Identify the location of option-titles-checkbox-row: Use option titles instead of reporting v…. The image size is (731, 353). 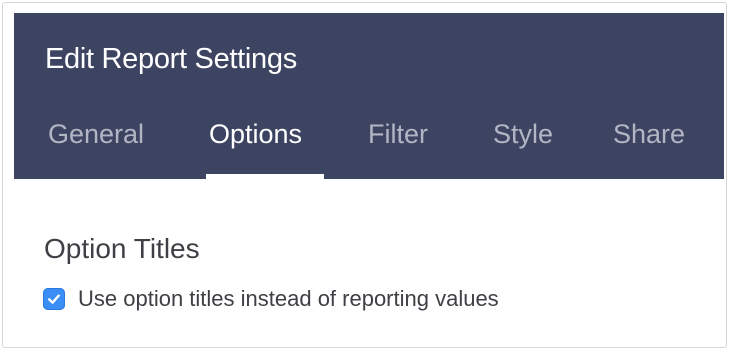
(271, 299).